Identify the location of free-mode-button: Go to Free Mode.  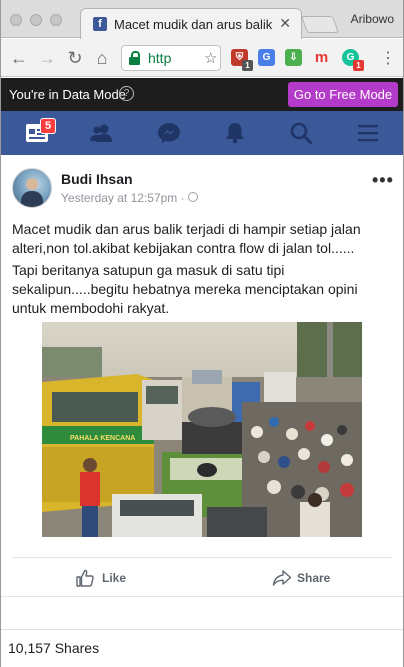
(343, 94).